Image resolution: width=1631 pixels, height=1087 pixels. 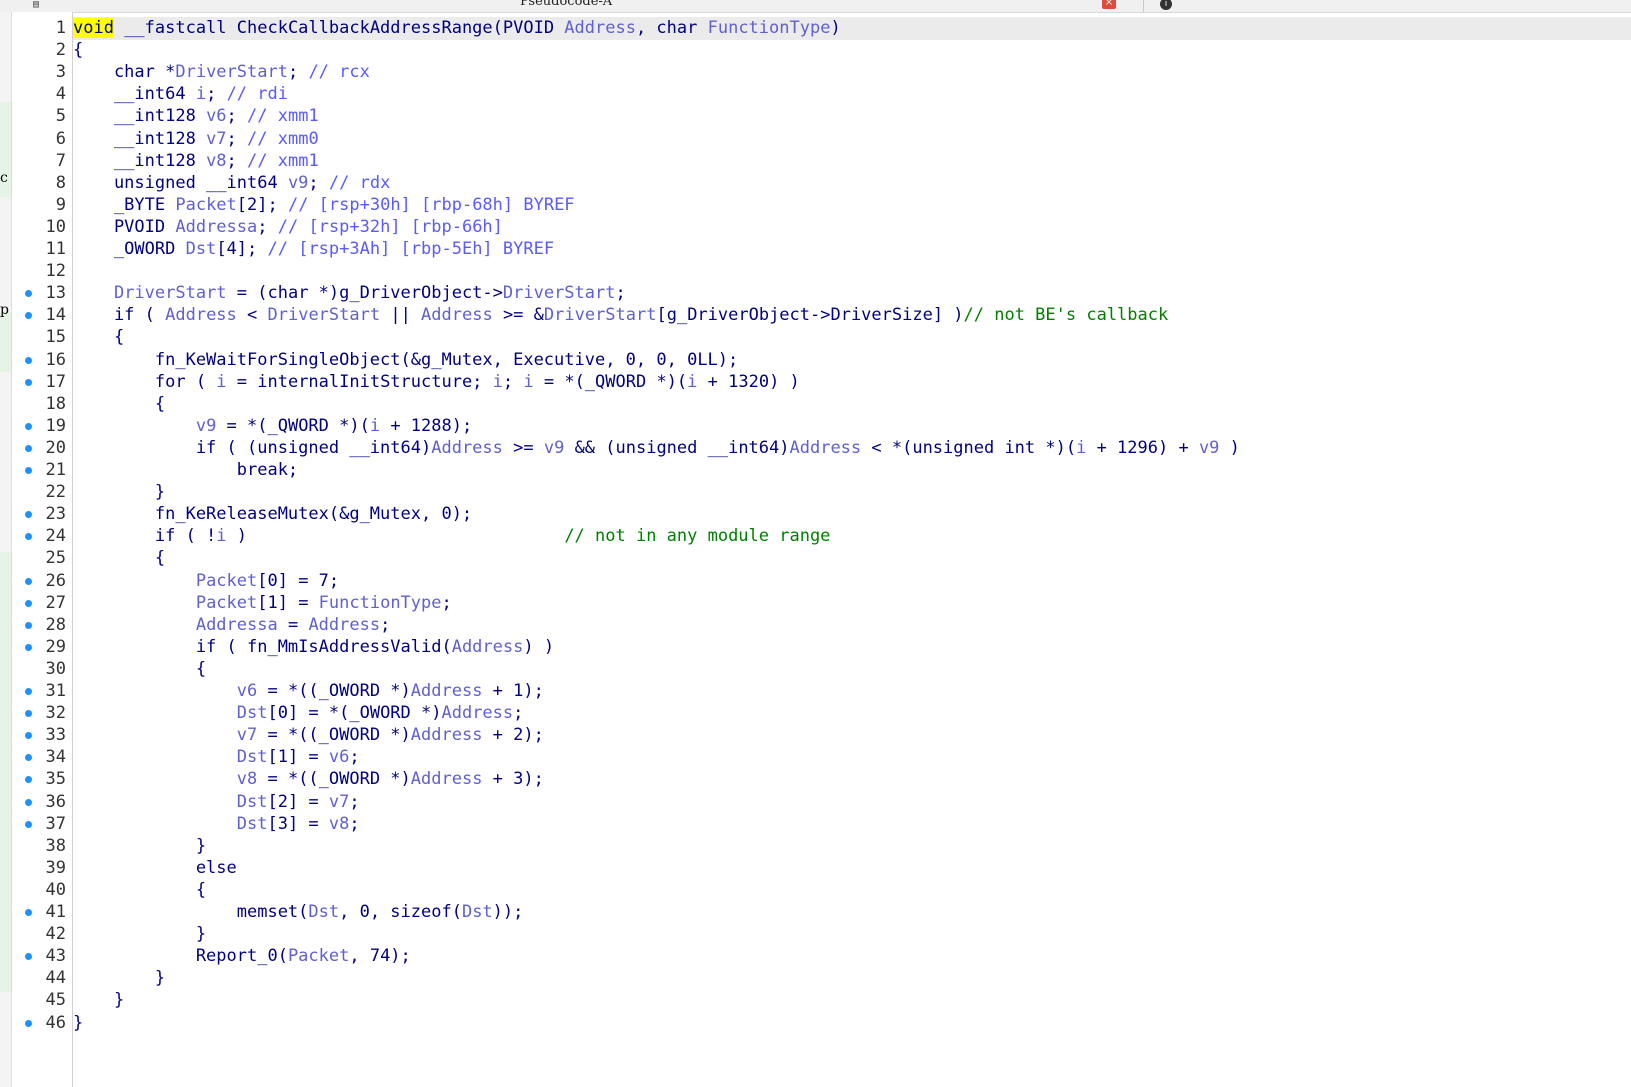 What do you see at coordinates (848, 581) in the screenshot?
I see `code-line: Packet[0] = 7;` at bounding box center [848, 581].